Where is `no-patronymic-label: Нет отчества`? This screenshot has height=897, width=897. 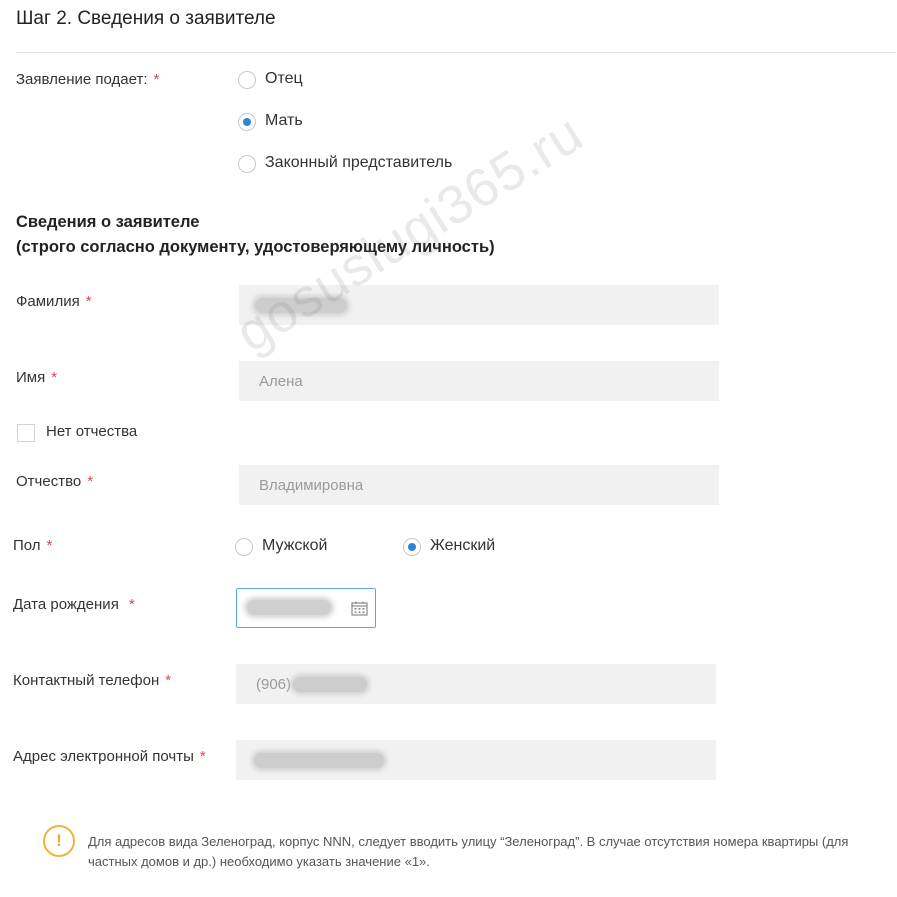
no-patronymic-label: Нет отчества is located at coordinates (91, 431).